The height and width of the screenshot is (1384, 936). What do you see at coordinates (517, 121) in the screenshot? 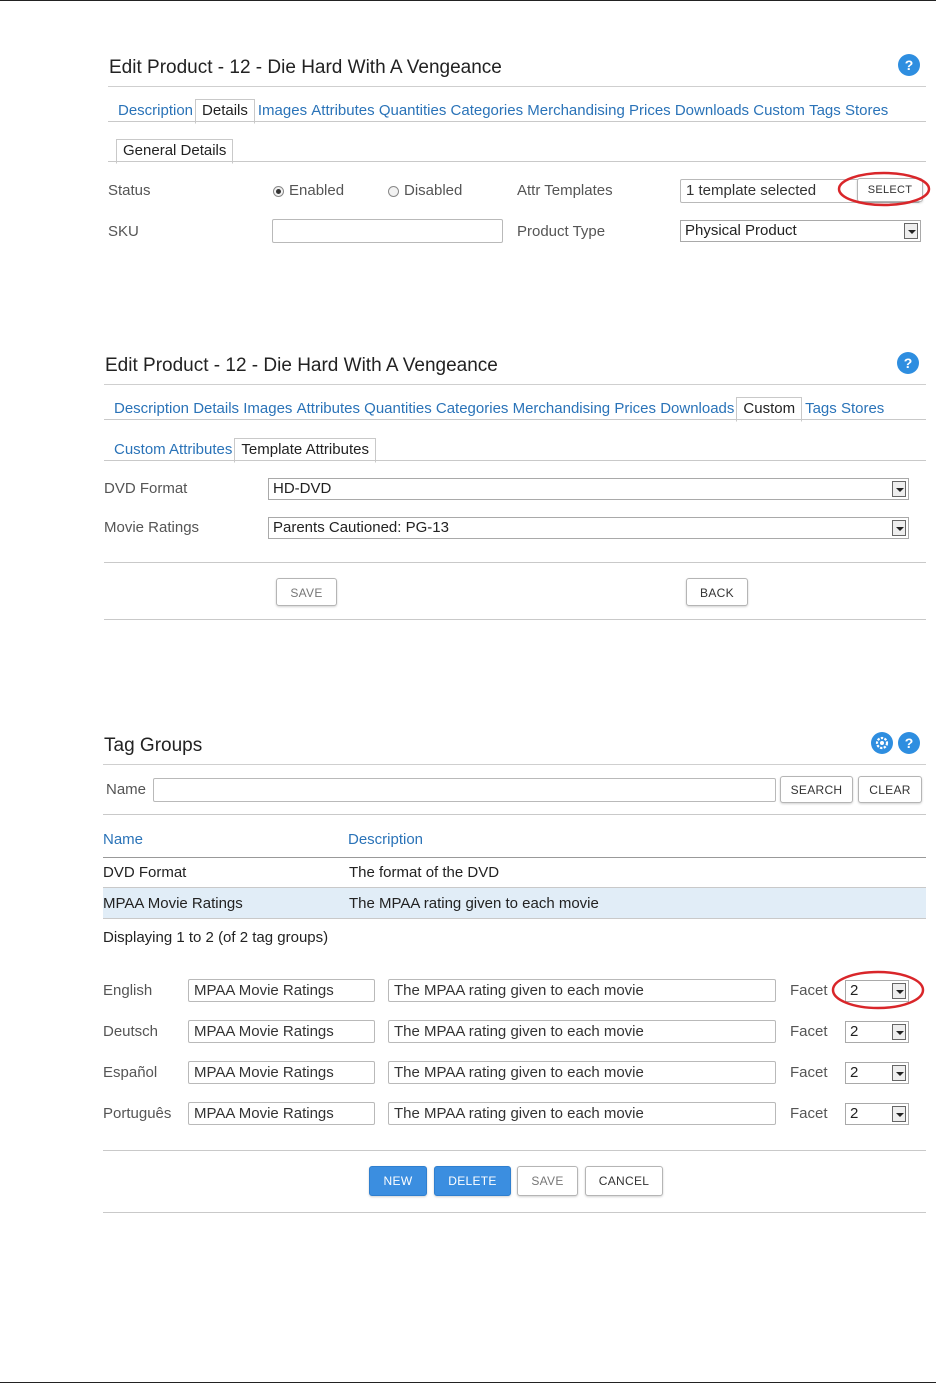
I see `tabs-divider` at bounding box center [517, 121].